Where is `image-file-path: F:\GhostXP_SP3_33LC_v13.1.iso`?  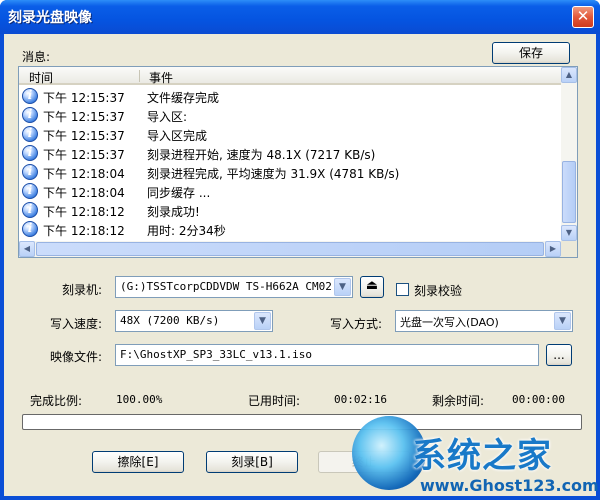
image-file-path: F:\GhostXP_SP3_33LC_v13.1.iso is located at coordinates (216, 354).